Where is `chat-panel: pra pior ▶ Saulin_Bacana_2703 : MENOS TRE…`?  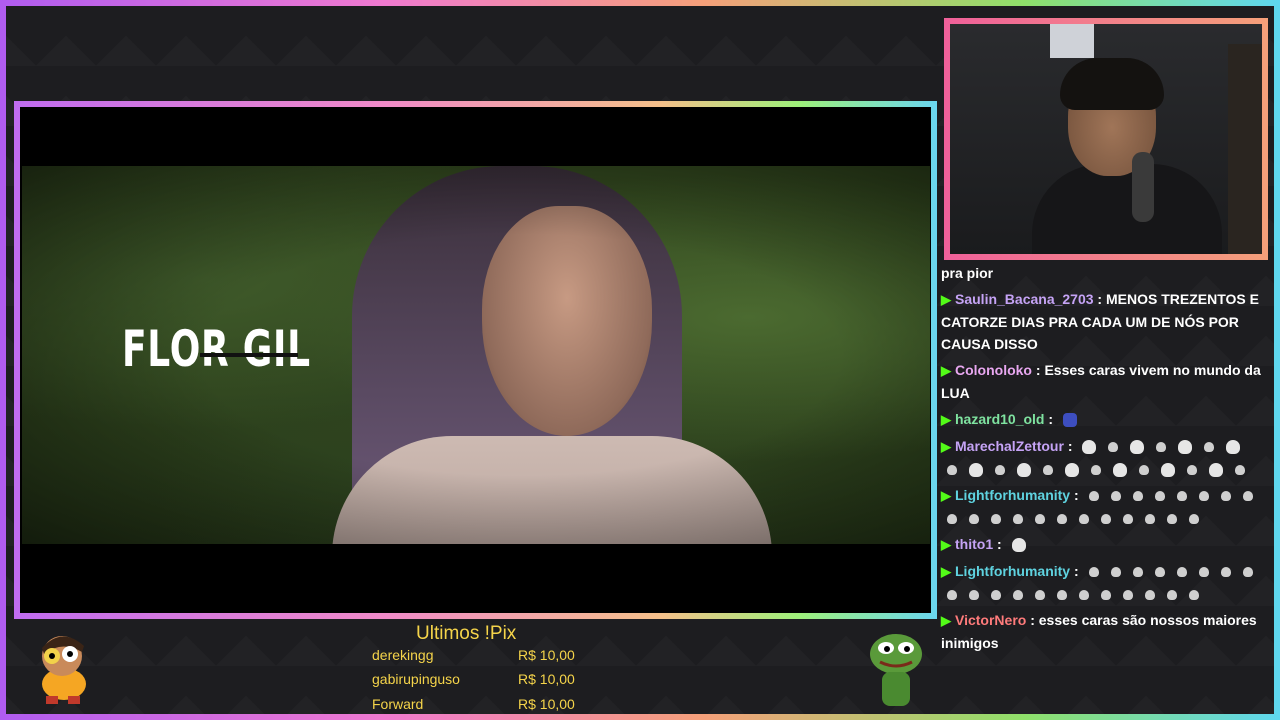 chat-panel: pra pior ▶ Saulin_Bacana_2703 : MENOS TRE… is located at coordinates (1101, 460).